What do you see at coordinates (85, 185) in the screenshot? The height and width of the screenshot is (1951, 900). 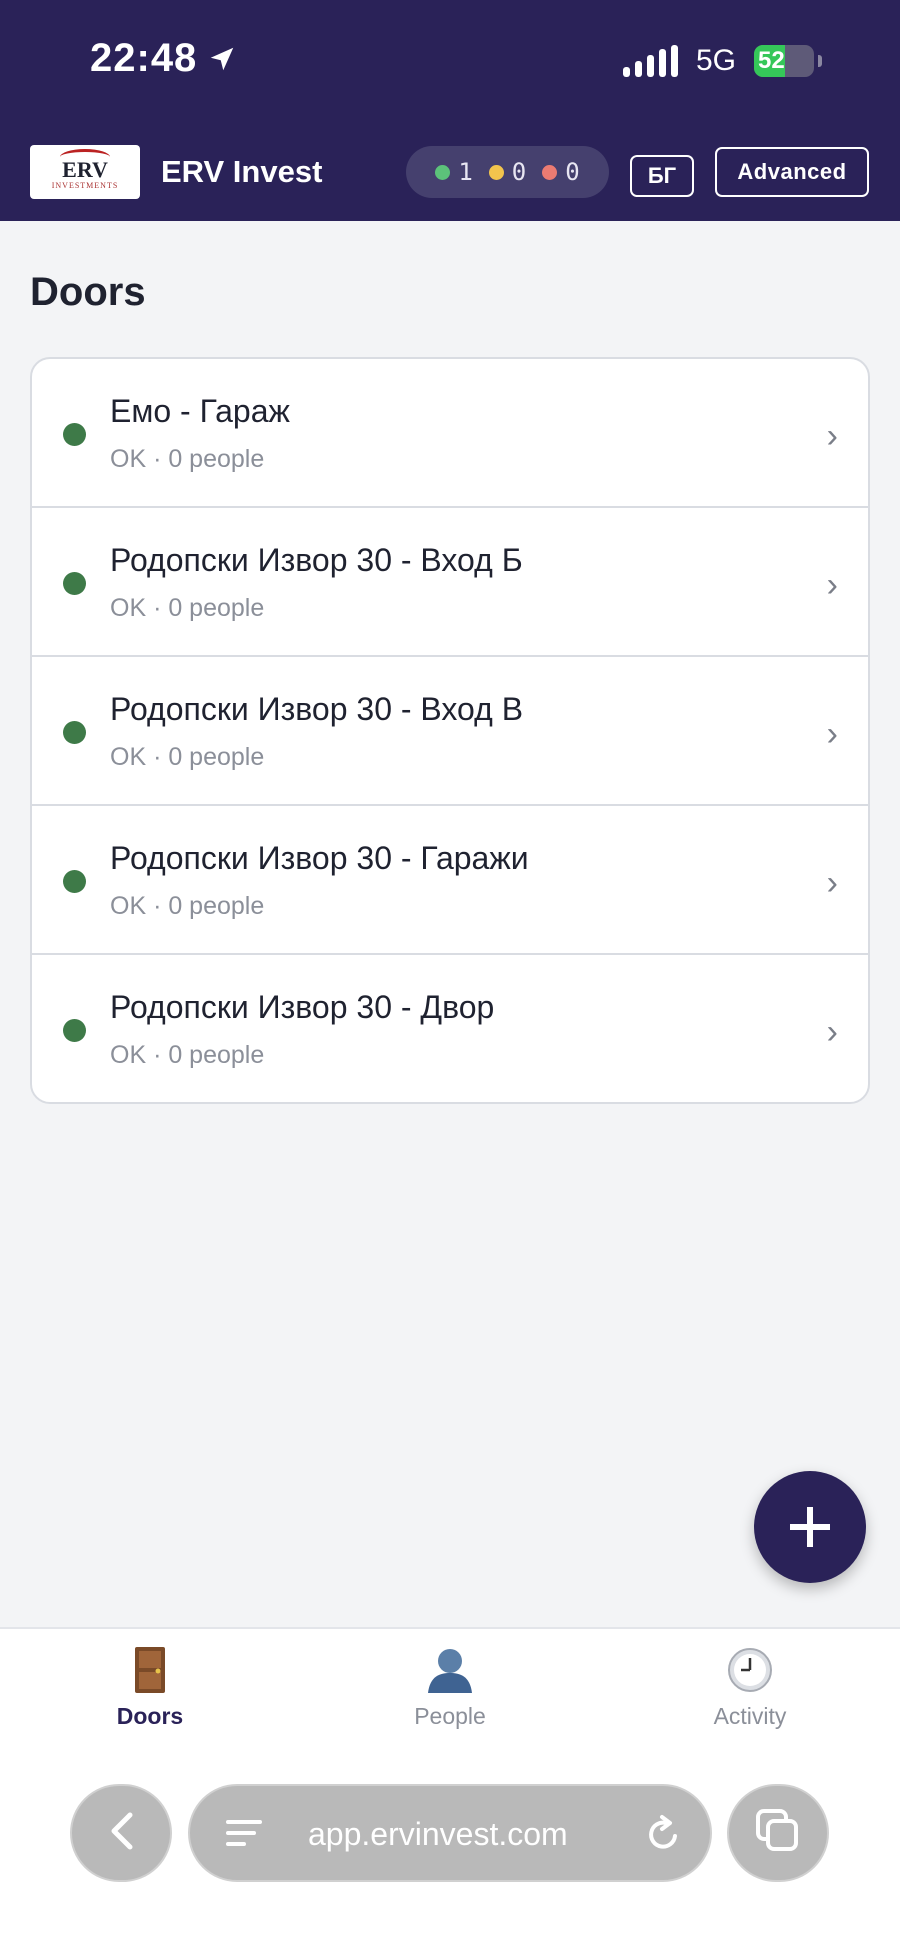 I see `logo-text-bottom: INVESTMENTS` at bounding box center [85, 185].